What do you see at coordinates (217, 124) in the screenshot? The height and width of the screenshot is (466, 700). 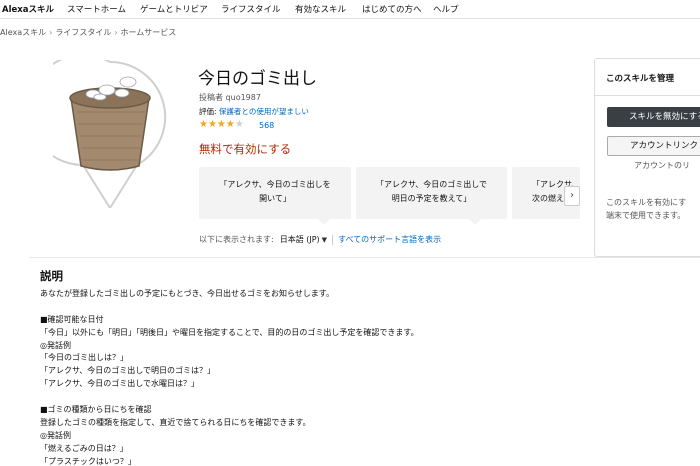 I see `star-icons-filled: ★★★★` at bounding box center [217, 124].